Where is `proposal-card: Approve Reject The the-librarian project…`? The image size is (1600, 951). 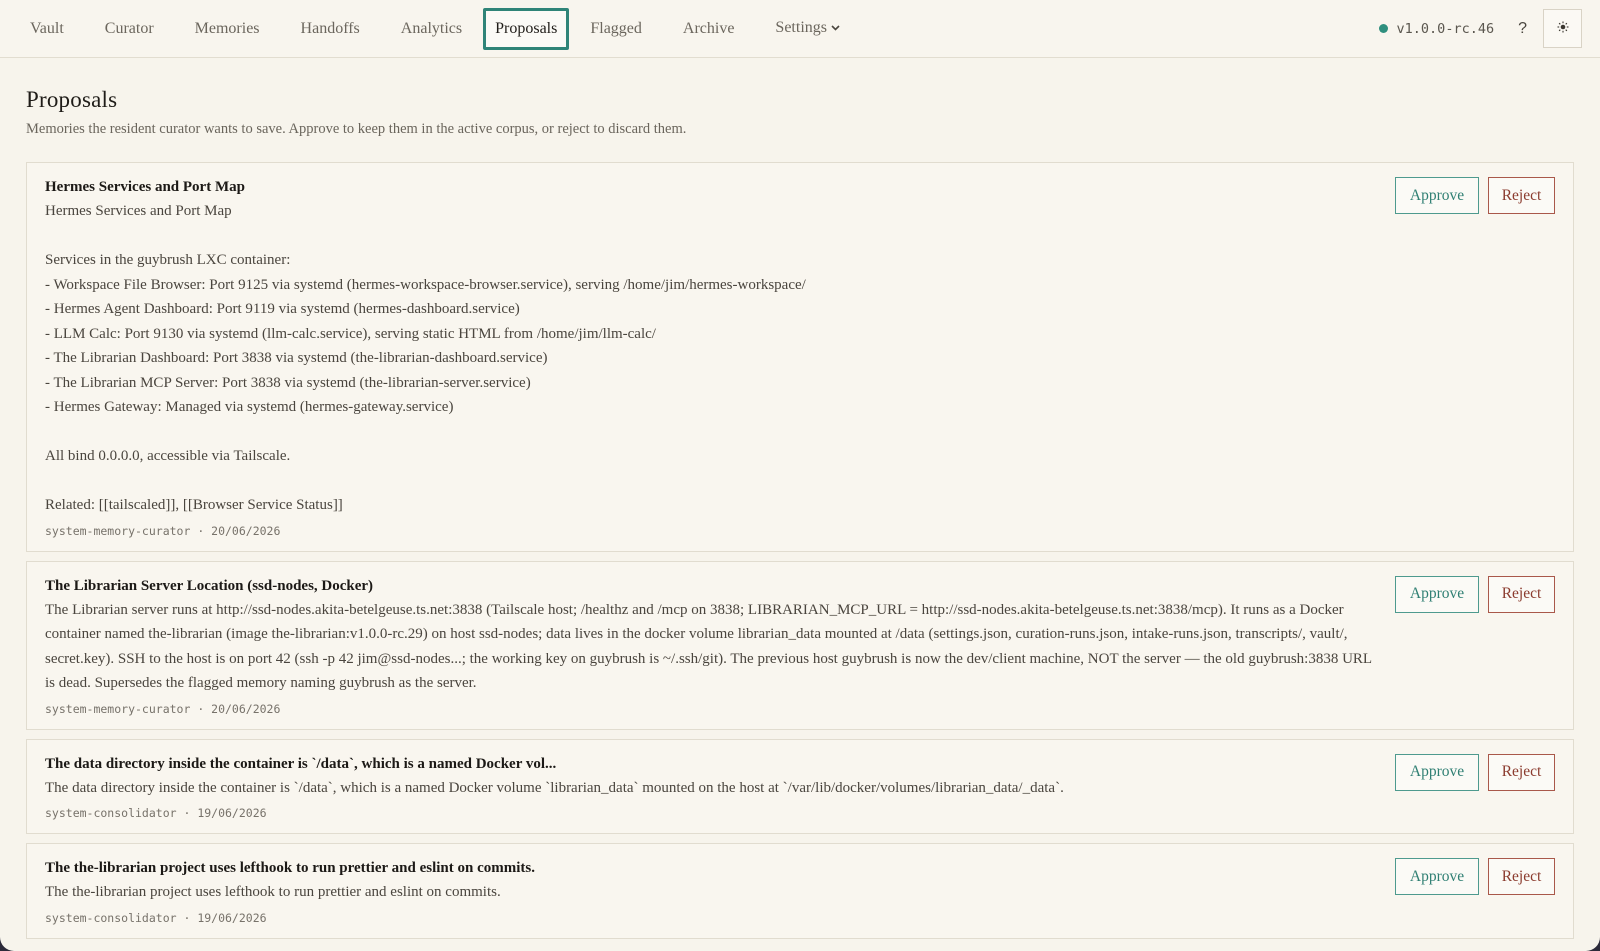
proposal-card: Approve Reject The the-librarian project… is located at coordinates (800, 891).